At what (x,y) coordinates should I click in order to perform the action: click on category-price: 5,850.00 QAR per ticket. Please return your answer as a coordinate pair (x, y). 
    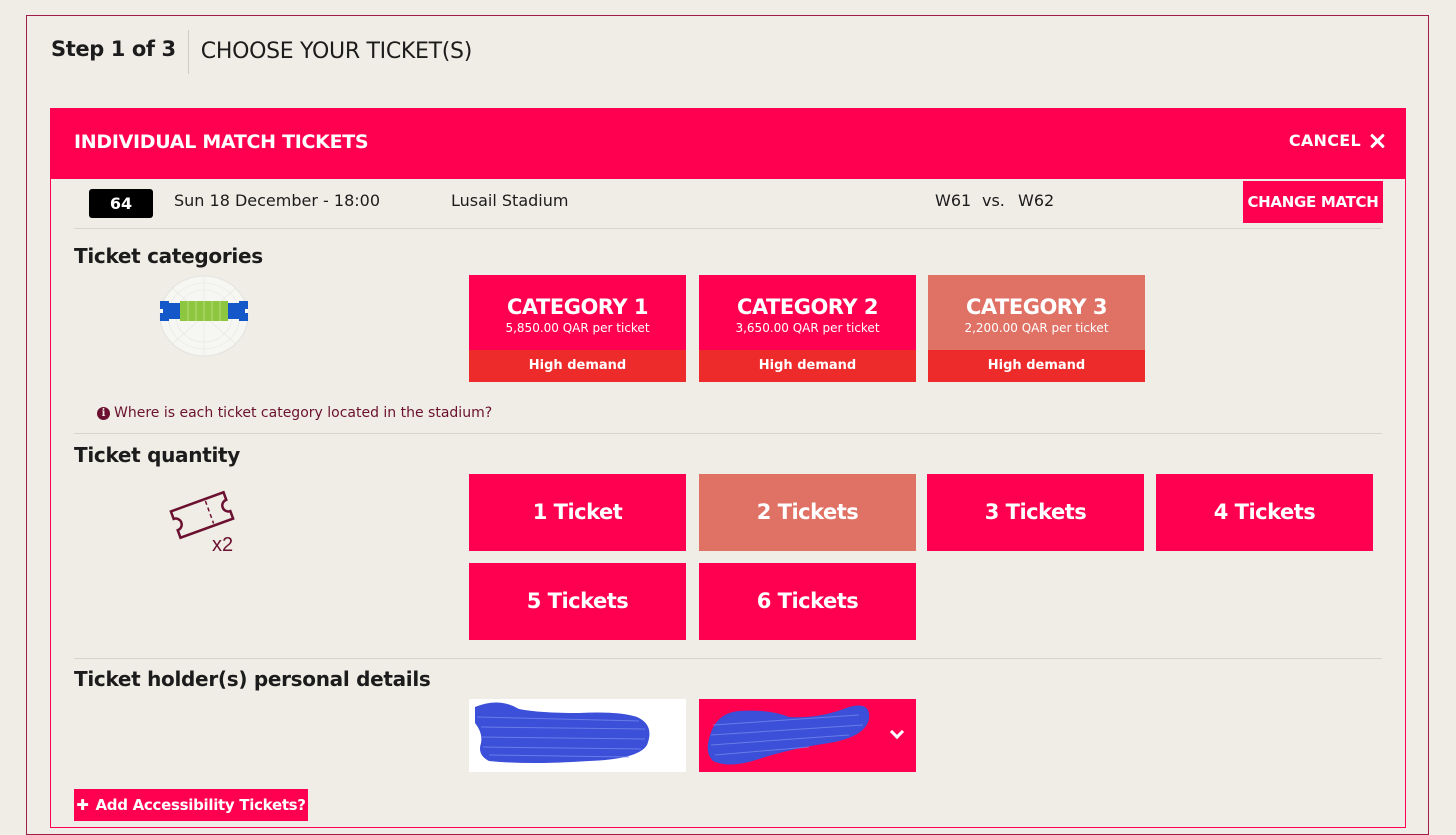
    Looking at the image, I should click on (577, 328).